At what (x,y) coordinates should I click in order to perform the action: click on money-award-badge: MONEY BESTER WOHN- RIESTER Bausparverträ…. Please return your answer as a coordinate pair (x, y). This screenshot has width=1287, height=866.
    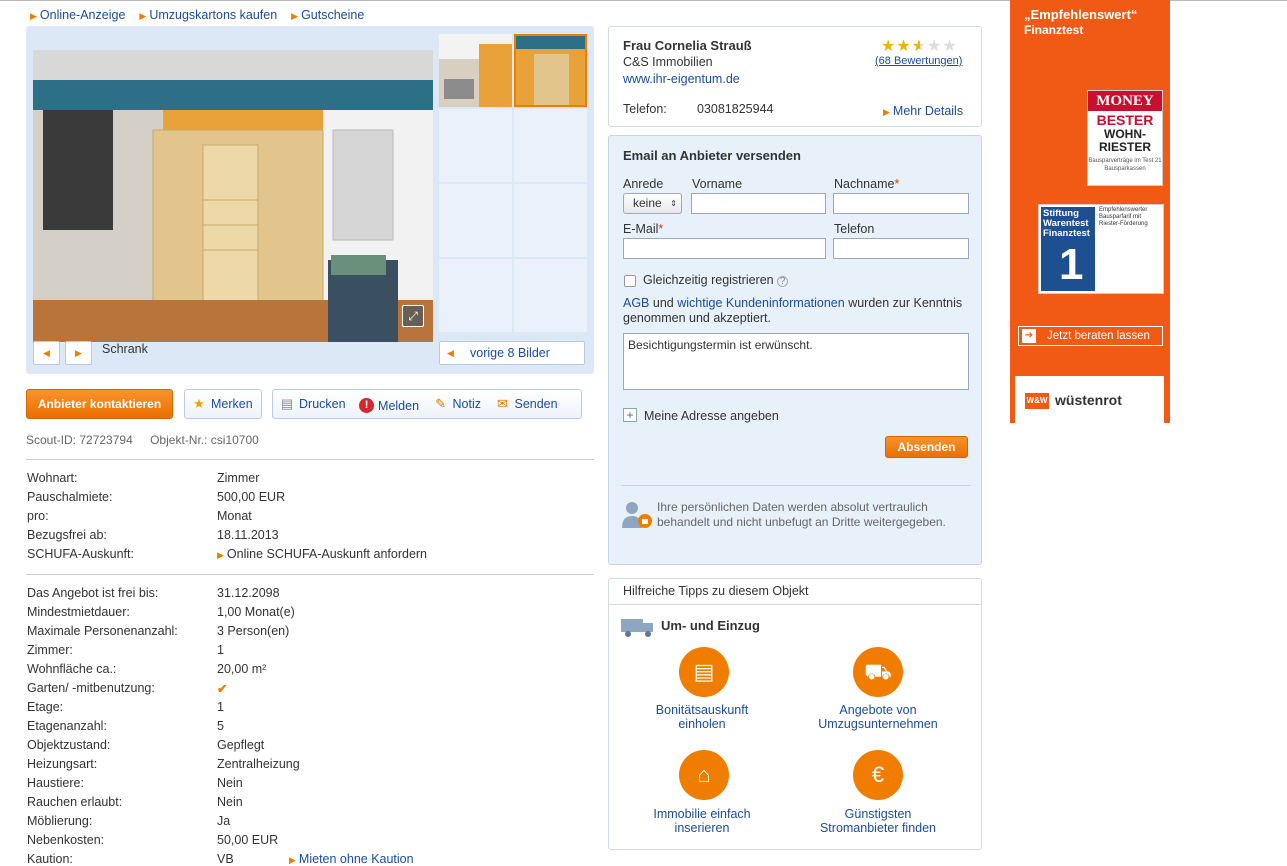
    Looking at the image, I should click on (1125, 138).